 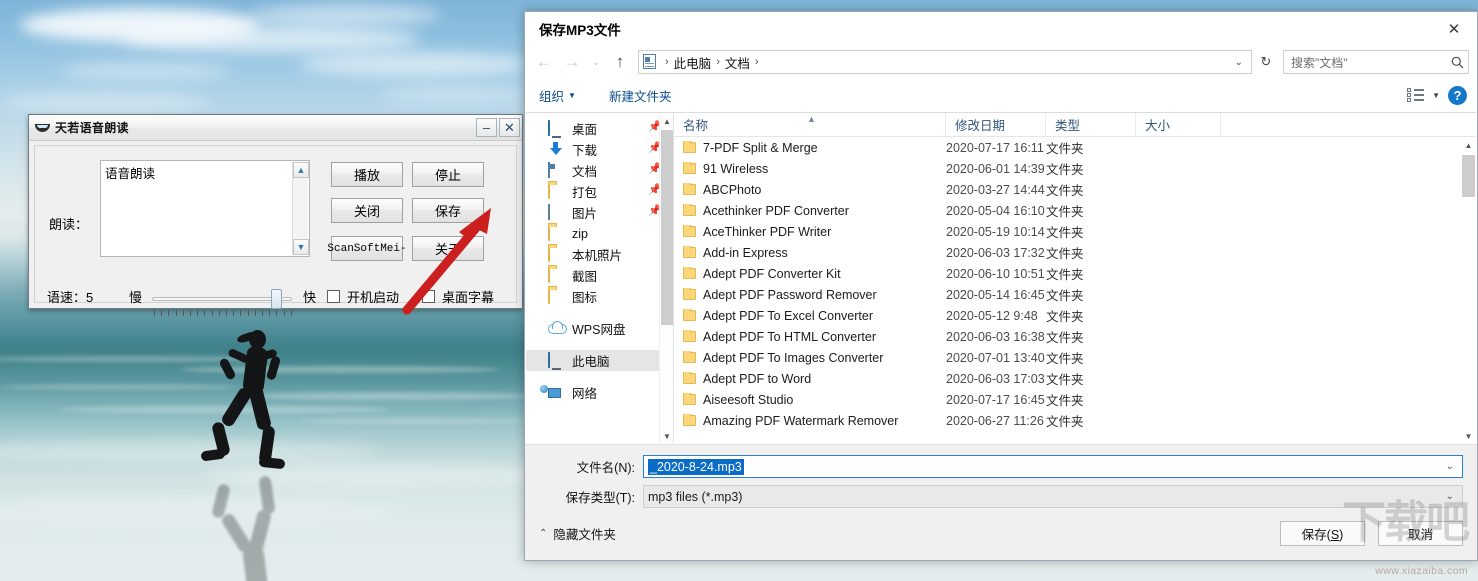 What do you see at coordinates (995, 399) in the screenshot?
I see `file-date-cell: 2020-07-17 16:45` at bounding box center [995, 399].